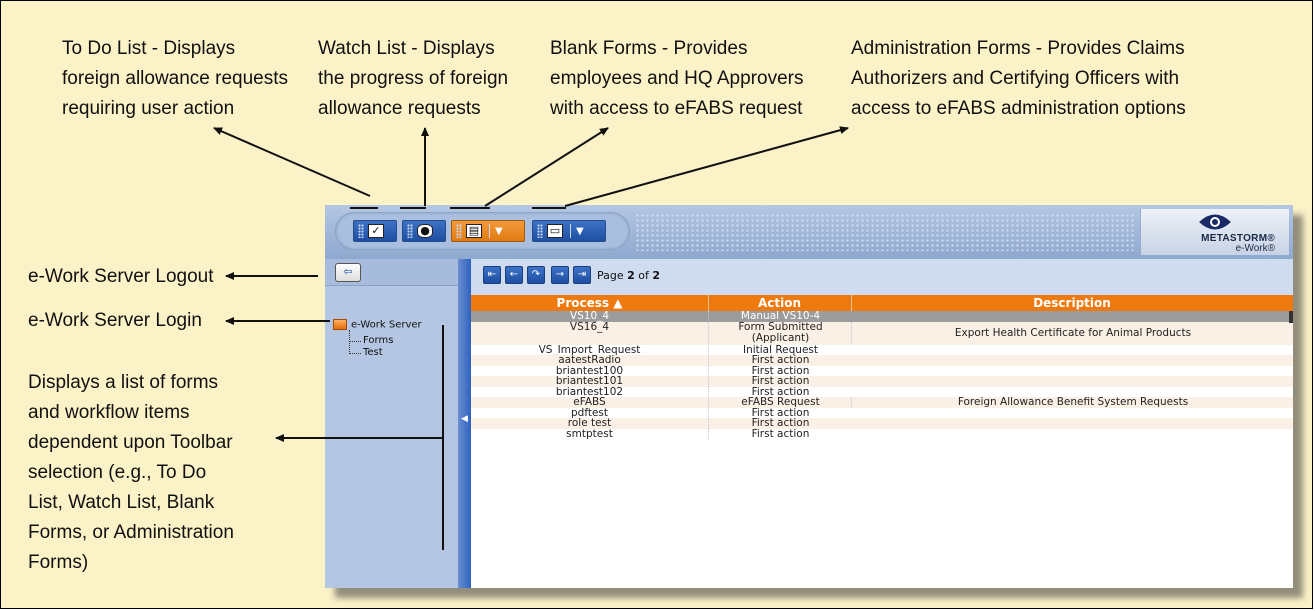 The width and height of the screenshot is (1315, 611). I want to click on todo-arrow, so click(292, 162).